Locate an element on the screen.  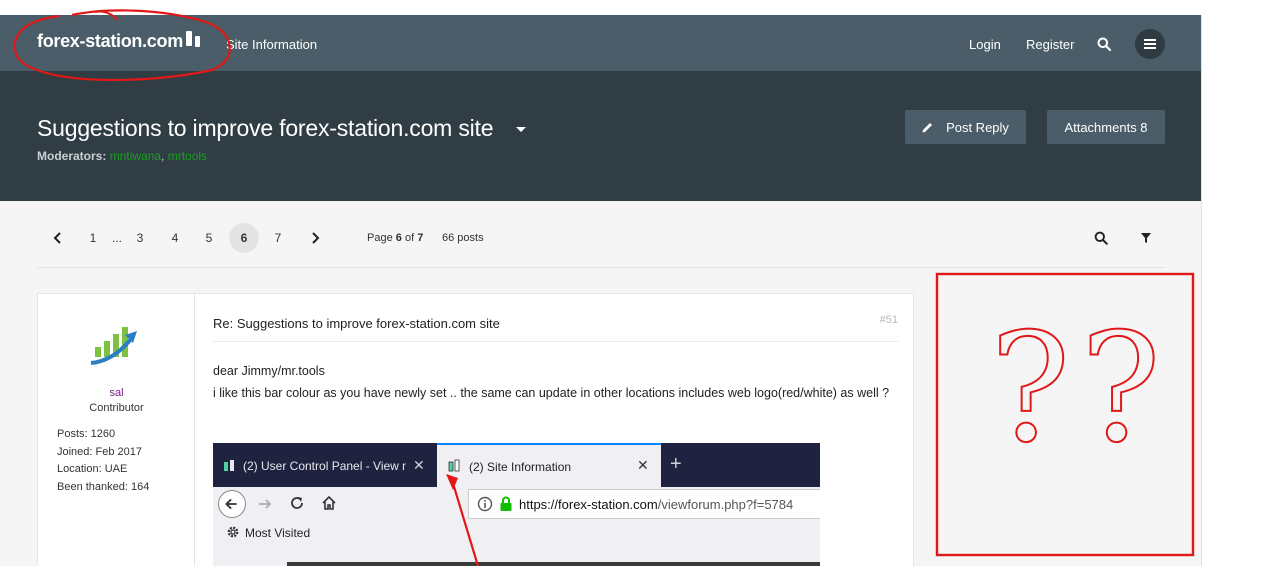
register-link: Register is located at coordinates (1050, 44).